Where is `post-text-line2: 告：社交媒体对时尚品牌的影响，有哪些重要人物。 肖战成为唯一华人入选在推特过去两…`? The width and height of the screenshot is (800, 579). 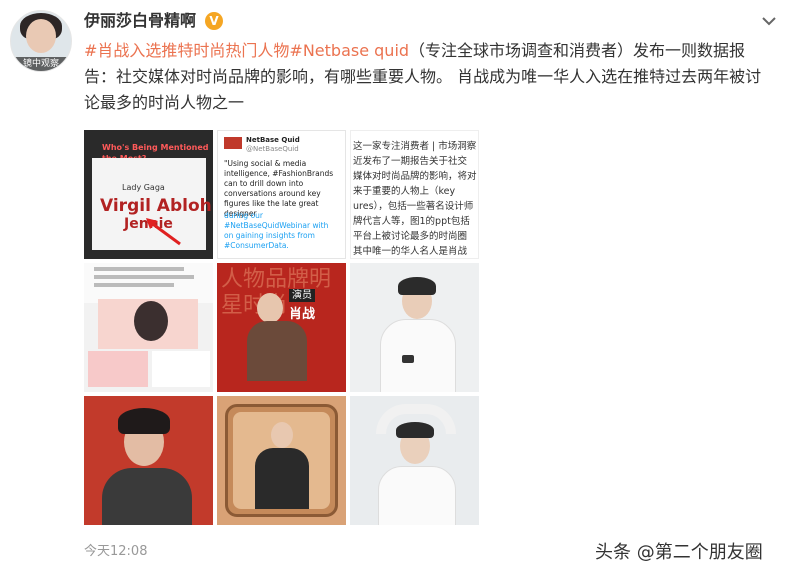 post-text-line2: 告：社交媒体对时尚品牌的影响，有哪些重要人物。 肖战成为唯一华人入选在推特过去两… is located at coordinates (423, 76).